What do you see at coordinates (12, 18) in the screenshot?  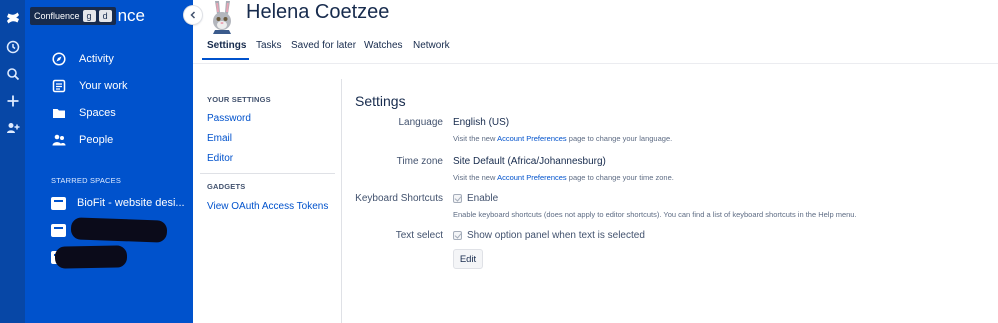 I see `confluence-logo-icon` at bounding box center [12, 18].